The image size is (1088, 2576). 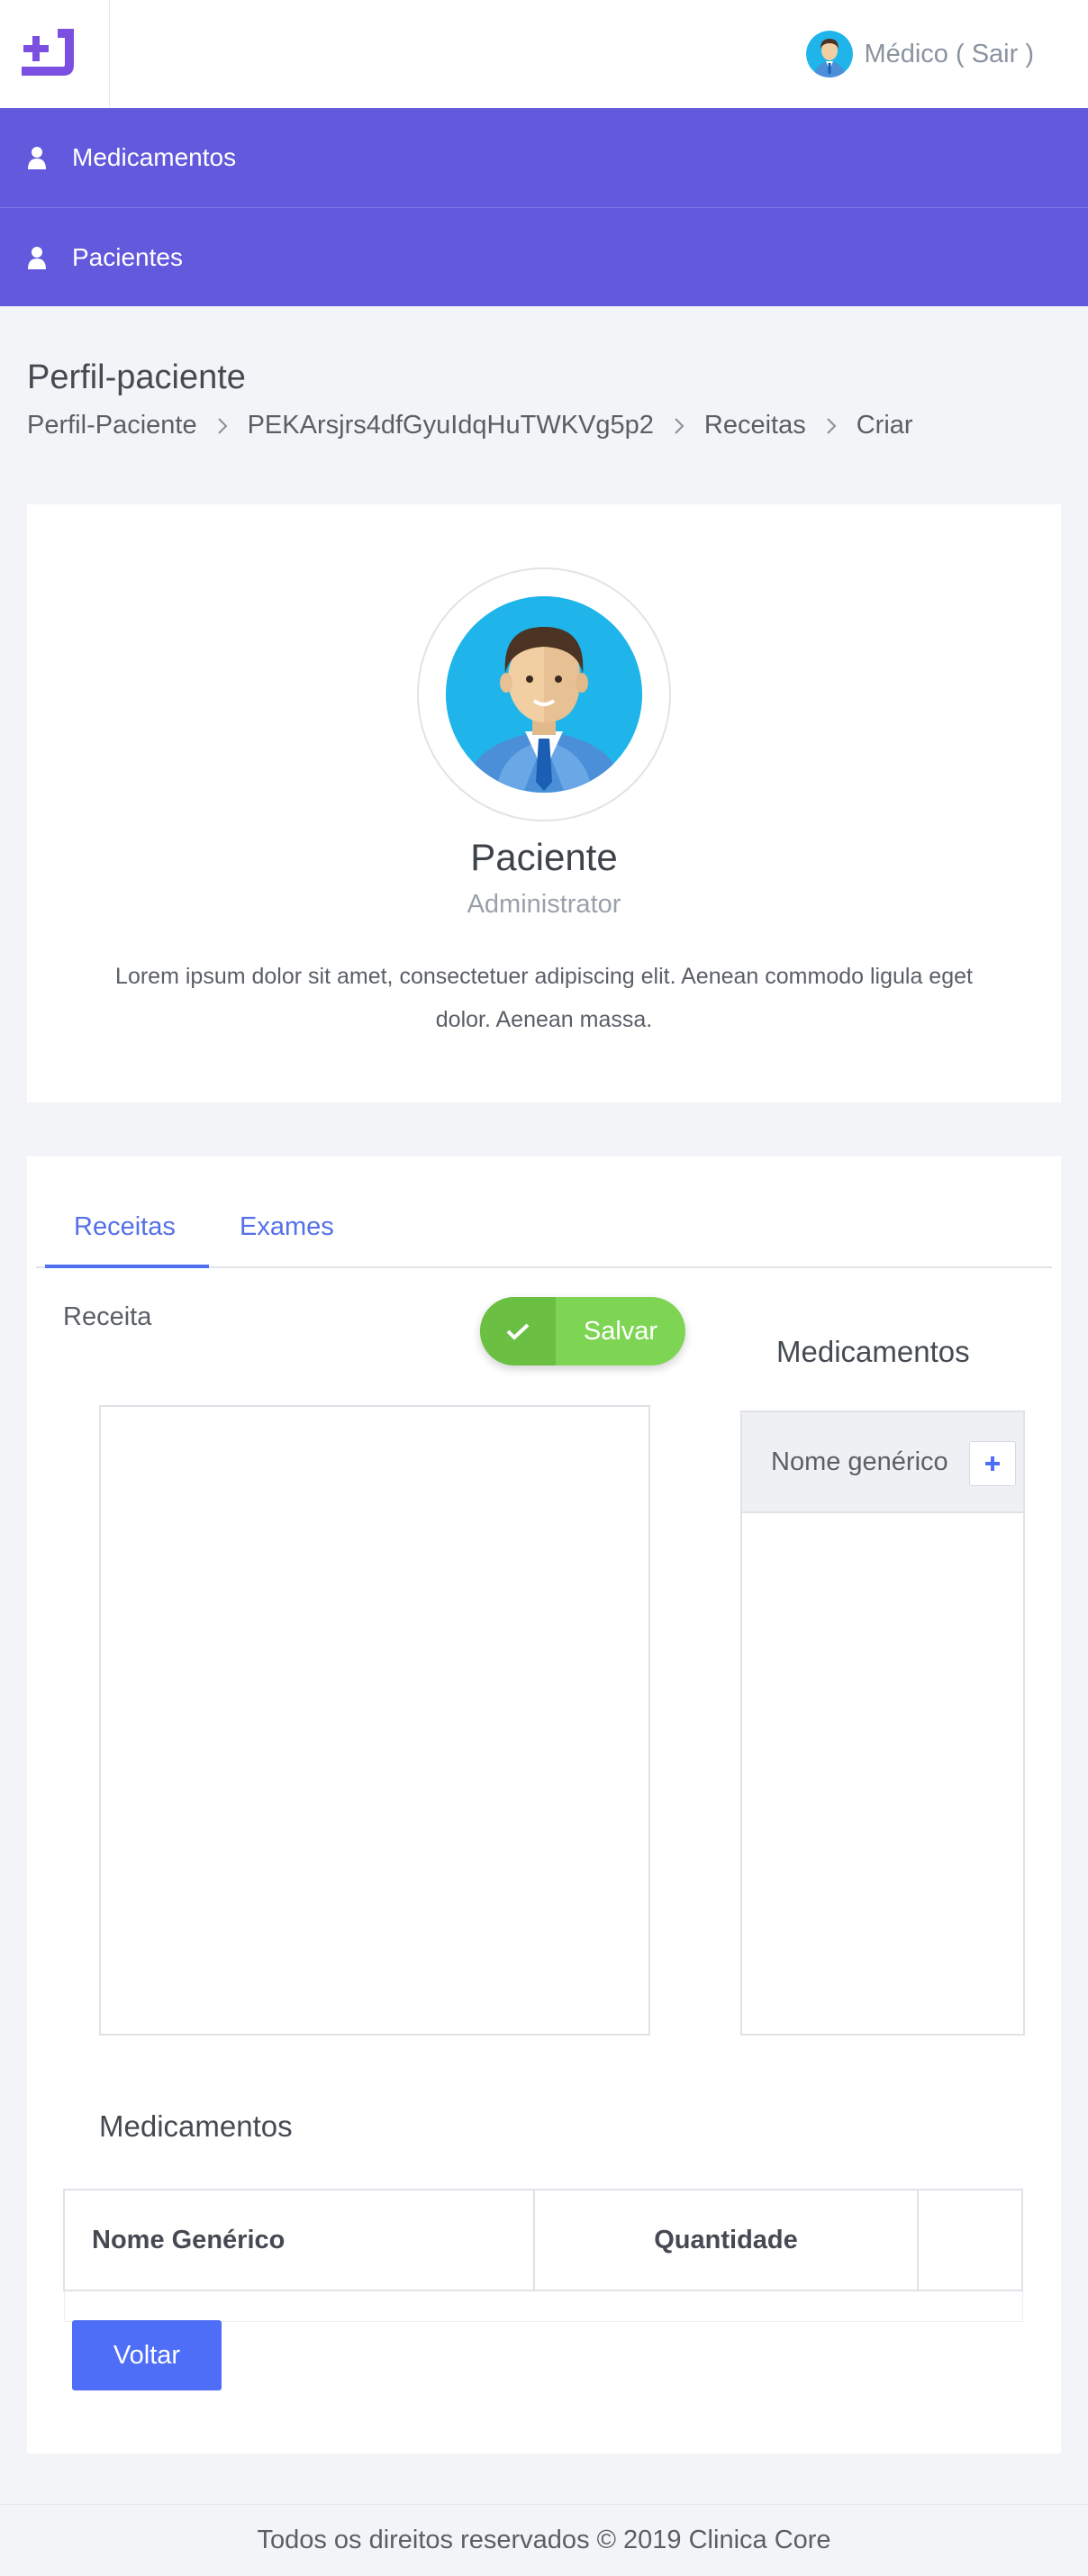 I want to click on back-button: Voltar, so click(x=147, y=2355).